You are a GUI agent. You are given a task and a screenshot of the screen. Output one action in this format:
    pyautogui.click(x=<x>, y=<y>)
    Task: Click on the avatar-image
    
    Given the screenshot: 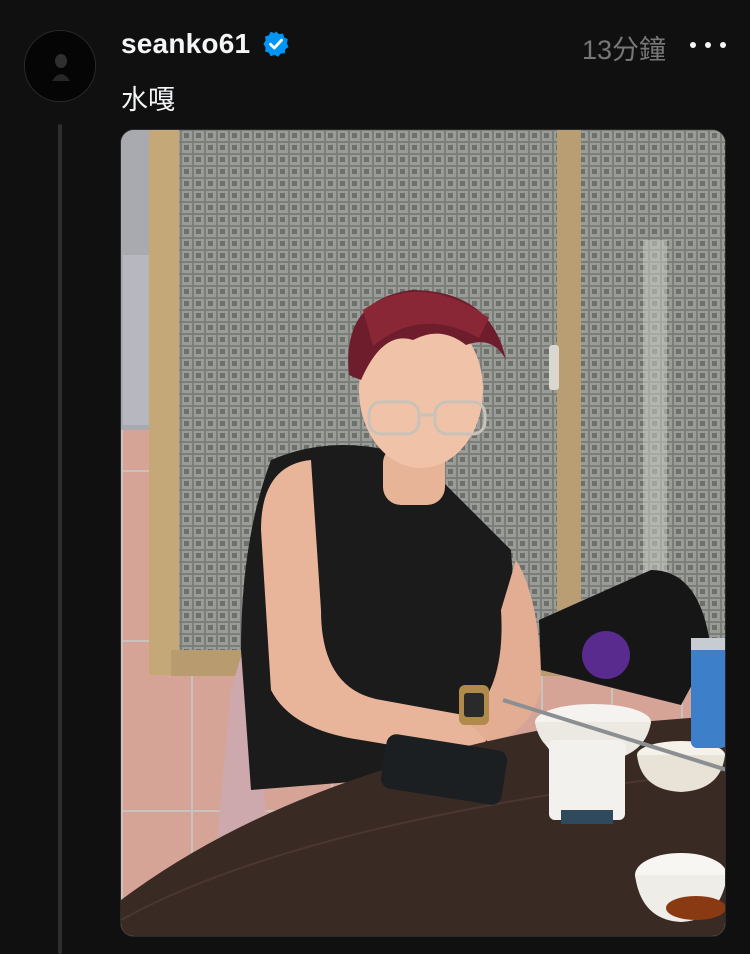 What is the action you would take?
    pyautogui.click(x=60, y=66)
    